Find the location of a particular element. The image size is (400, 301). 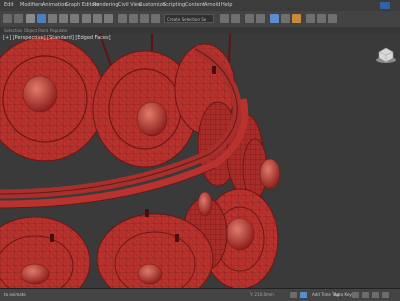

align-icon is located at coordinates (235, 18).